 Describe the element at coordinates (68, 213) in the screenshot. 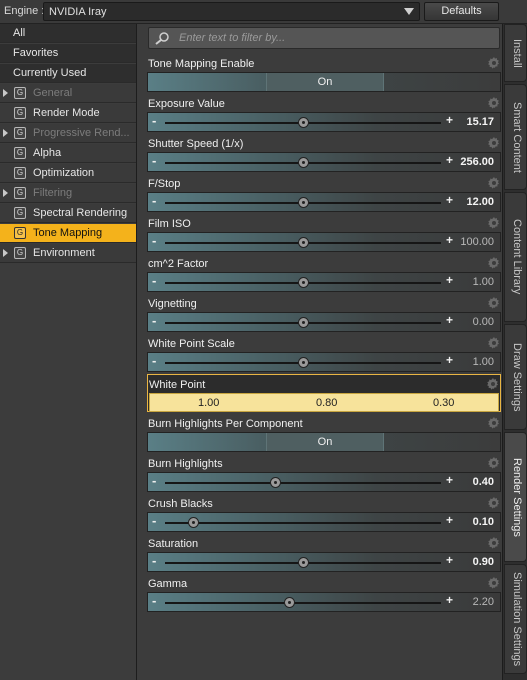

I see `sidebar-item-9: G Spectral Rendering` at that location.